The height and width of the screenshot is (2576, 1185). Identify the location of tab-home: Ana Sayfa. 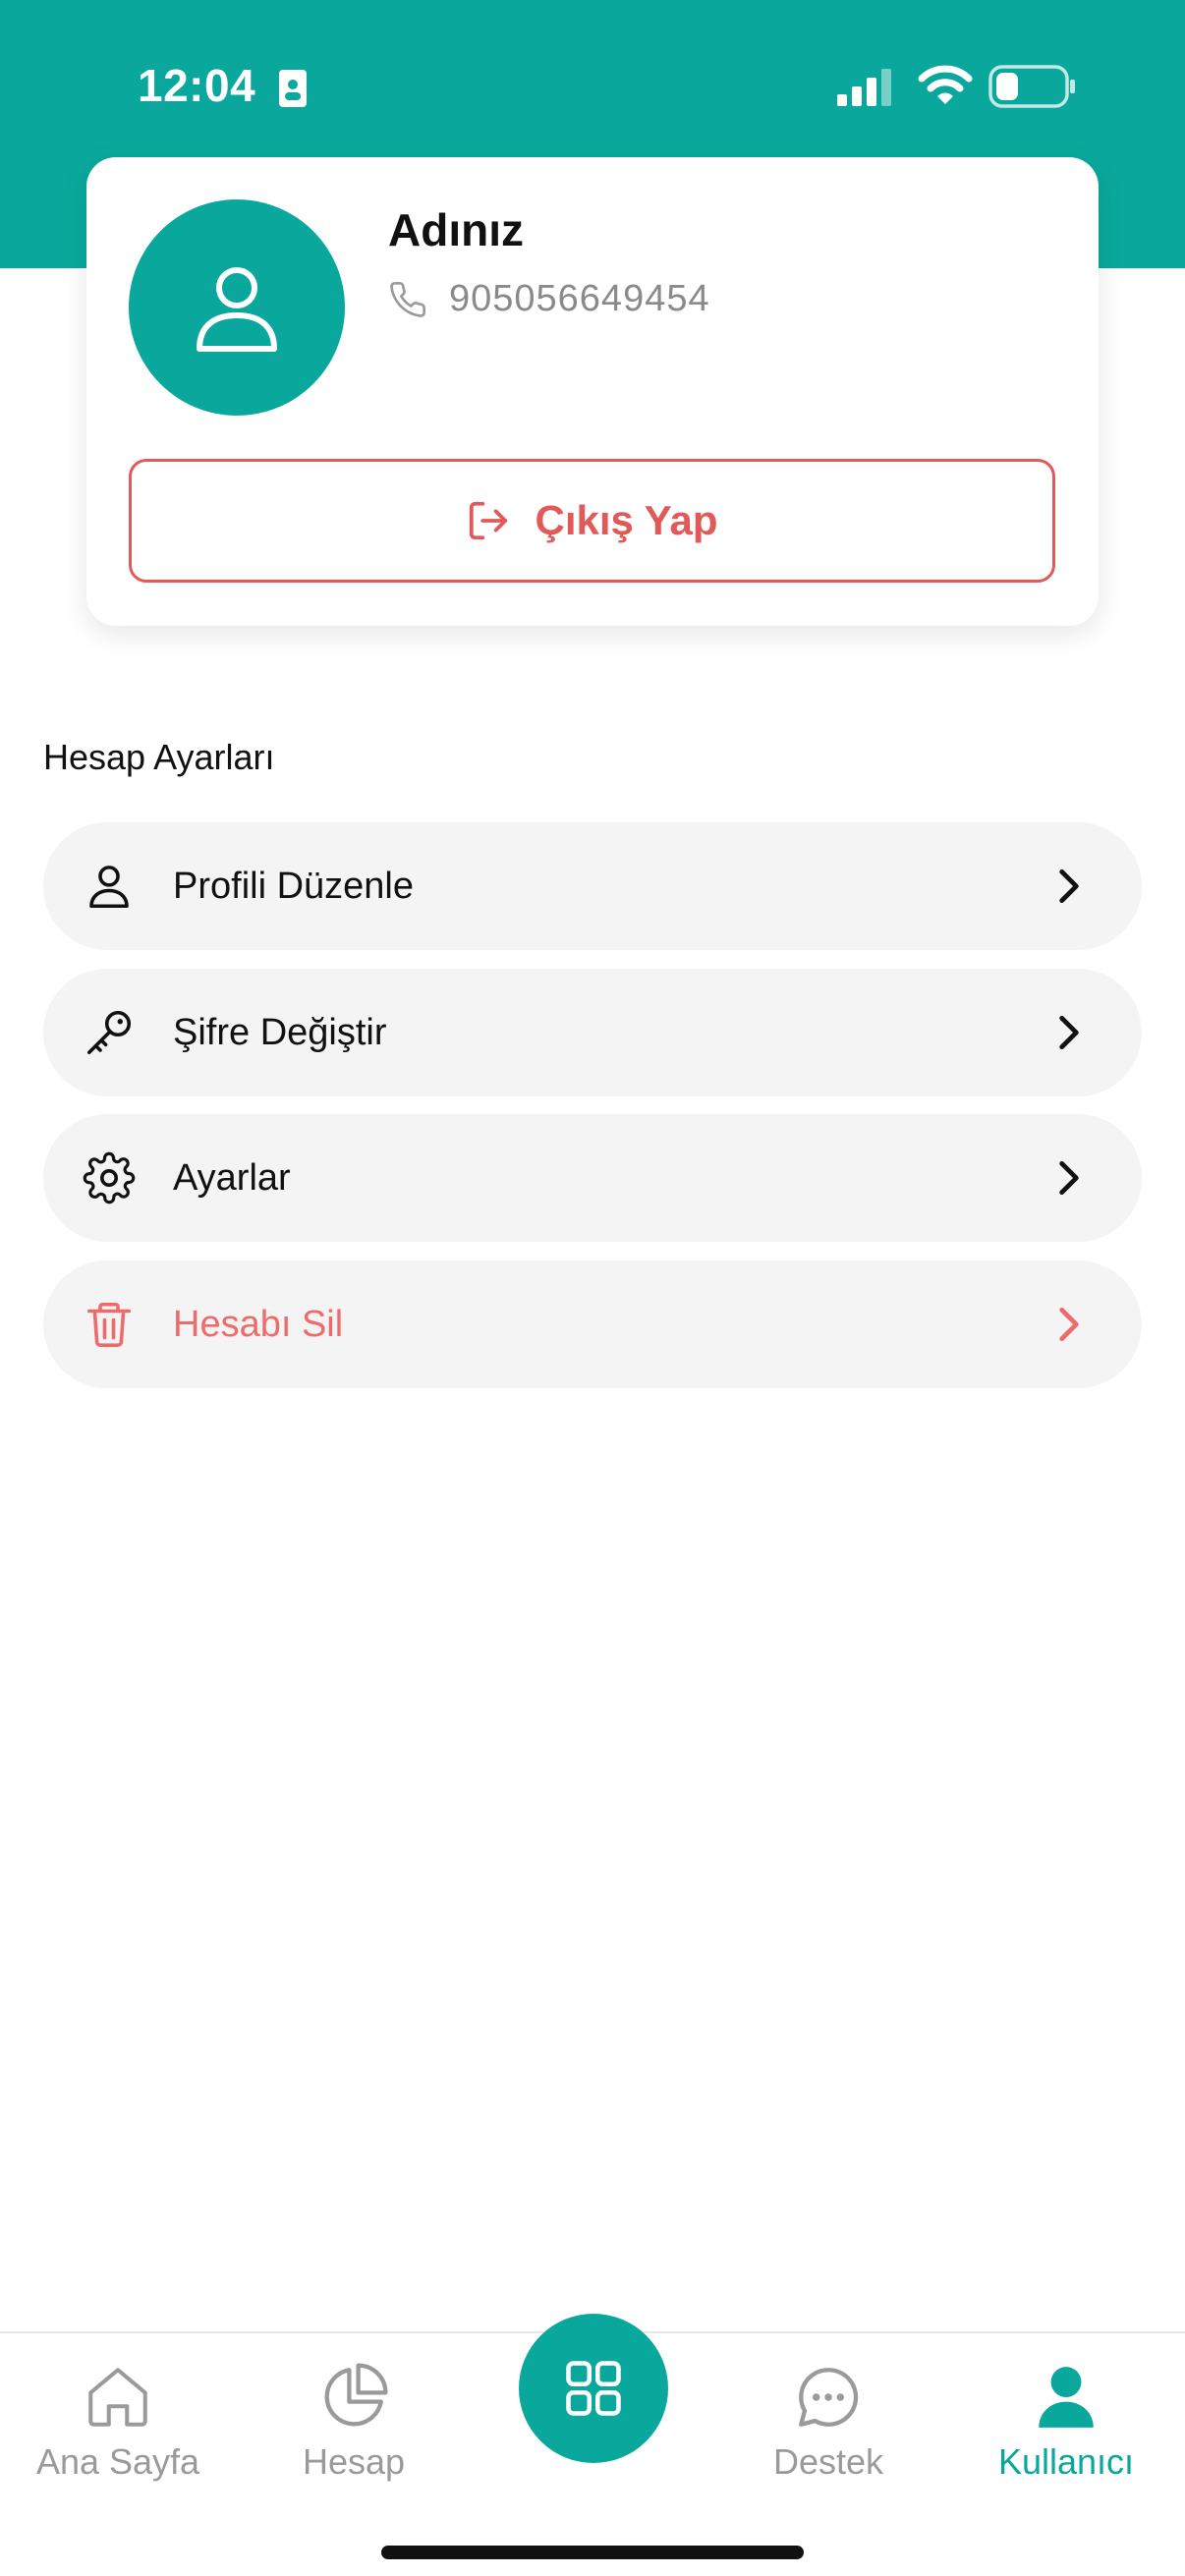
(118, 2422).